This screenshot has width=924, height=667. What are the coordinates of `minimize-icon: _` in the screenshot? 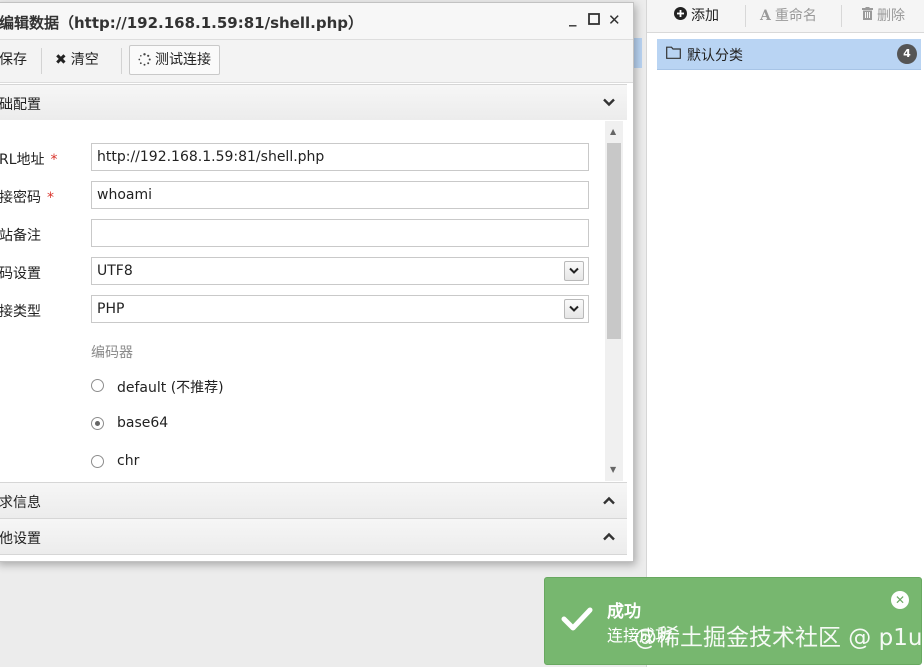 It's located at (573, 18).